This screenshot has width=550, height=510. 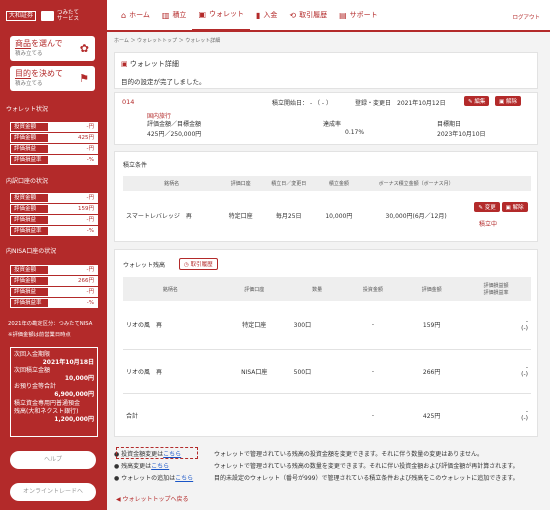 What do you see at coordinates (21, 16) in the screenshot?
I see `logo-text: 大和証券` at bounding box center [21, 16].